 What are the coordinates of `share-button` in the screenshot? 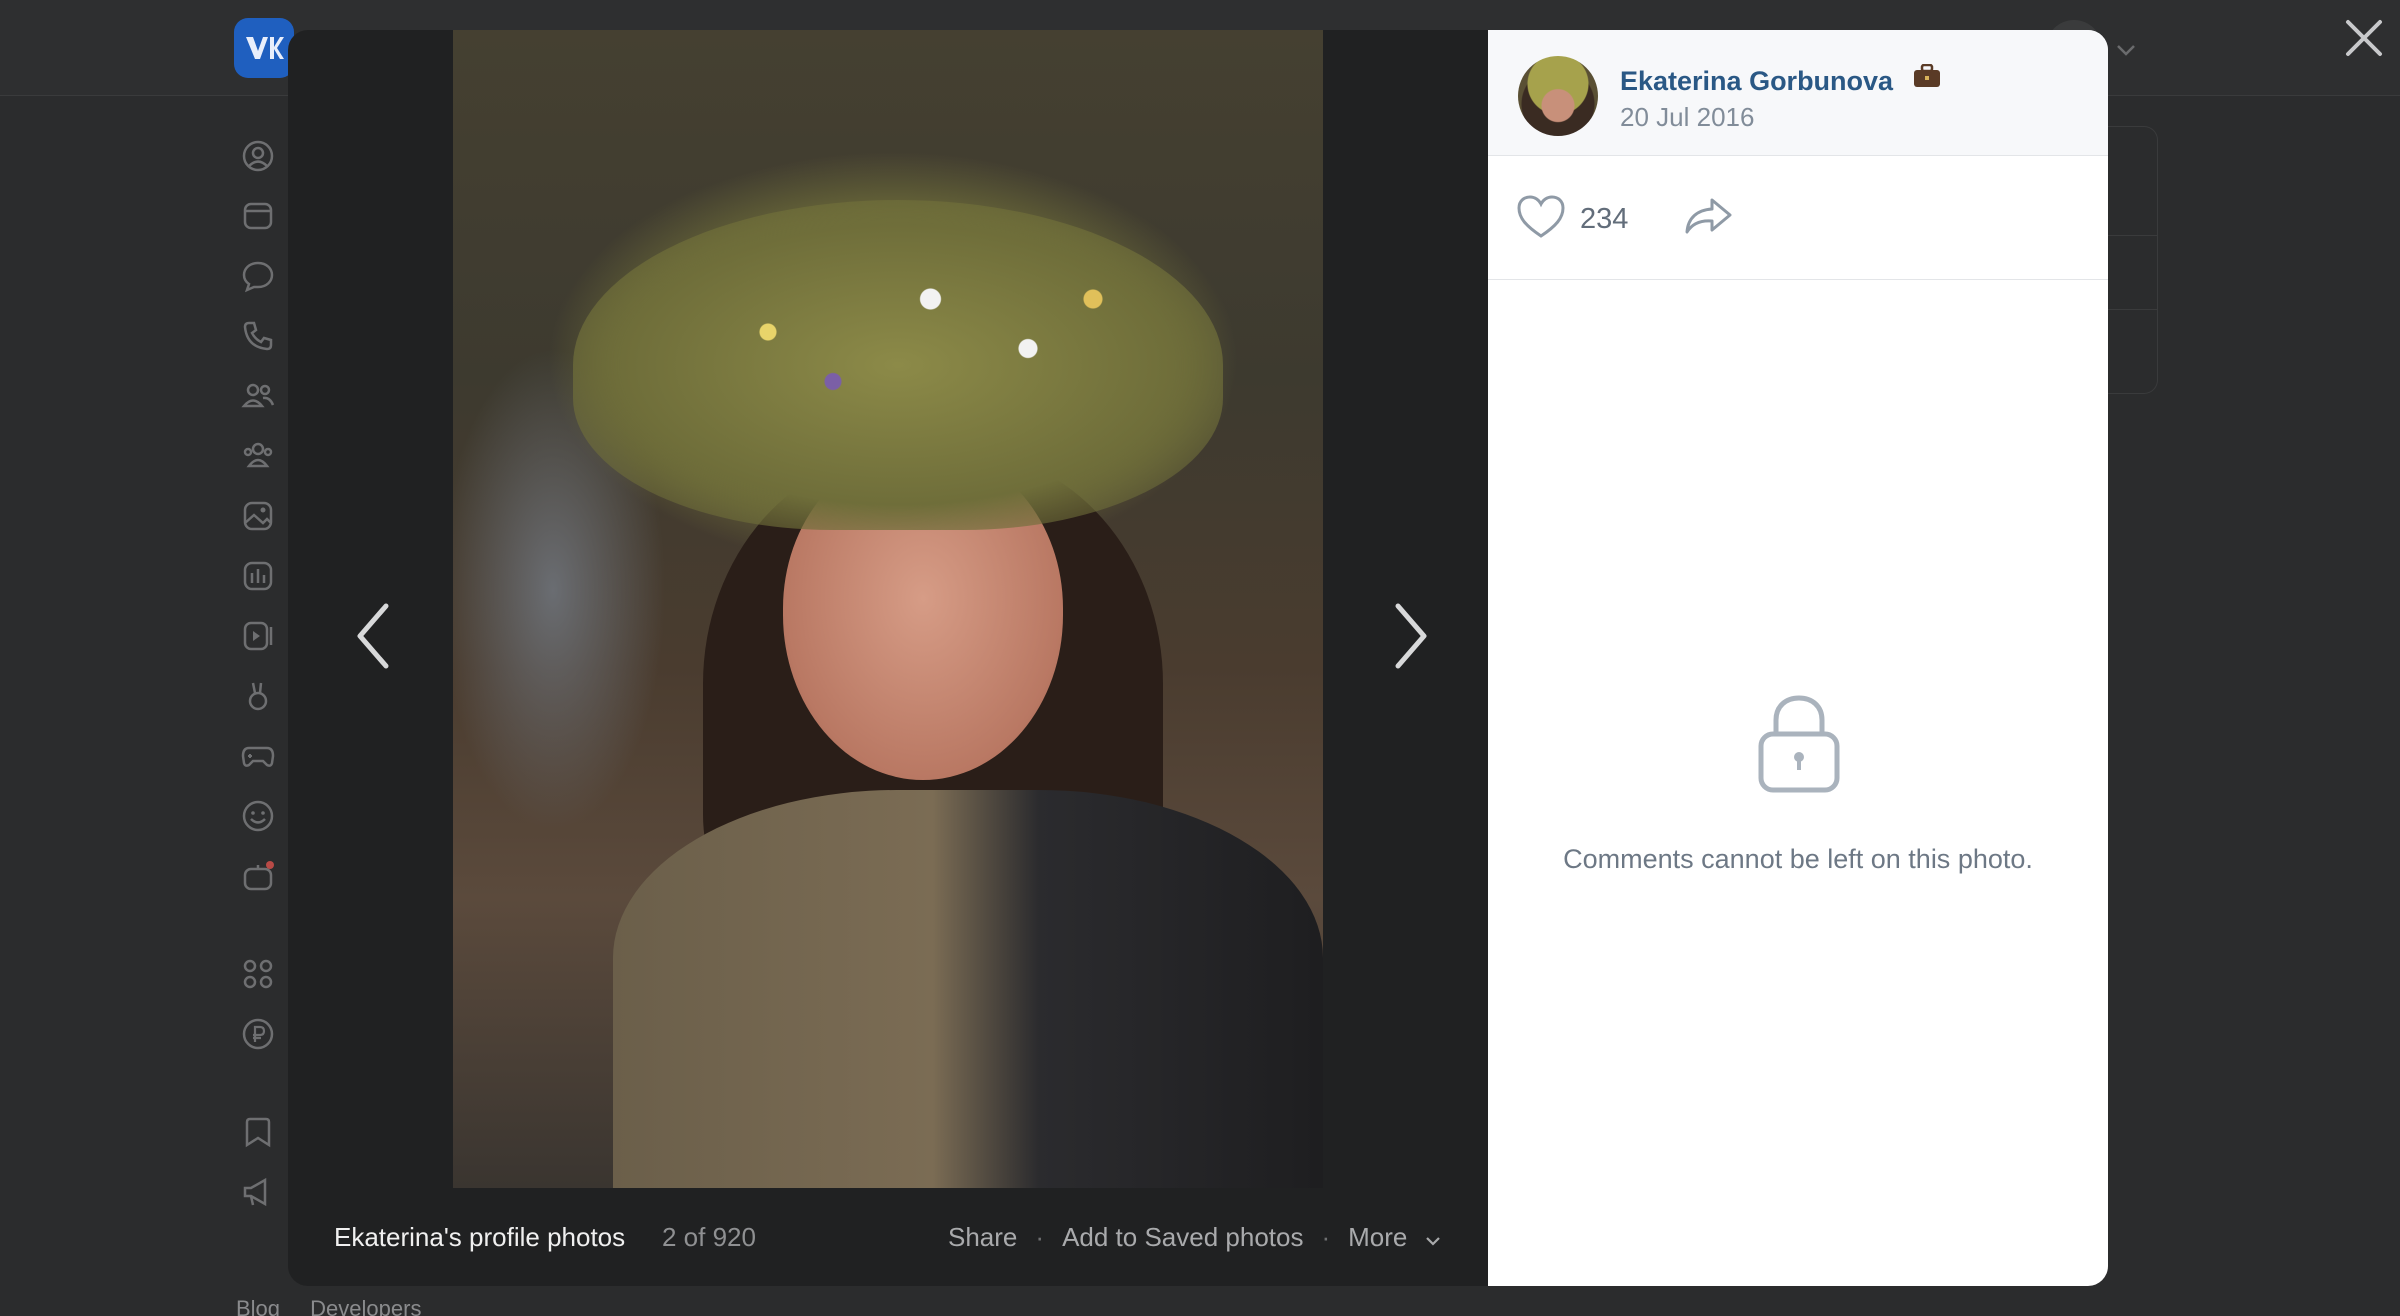 It's located at (1709, 218).